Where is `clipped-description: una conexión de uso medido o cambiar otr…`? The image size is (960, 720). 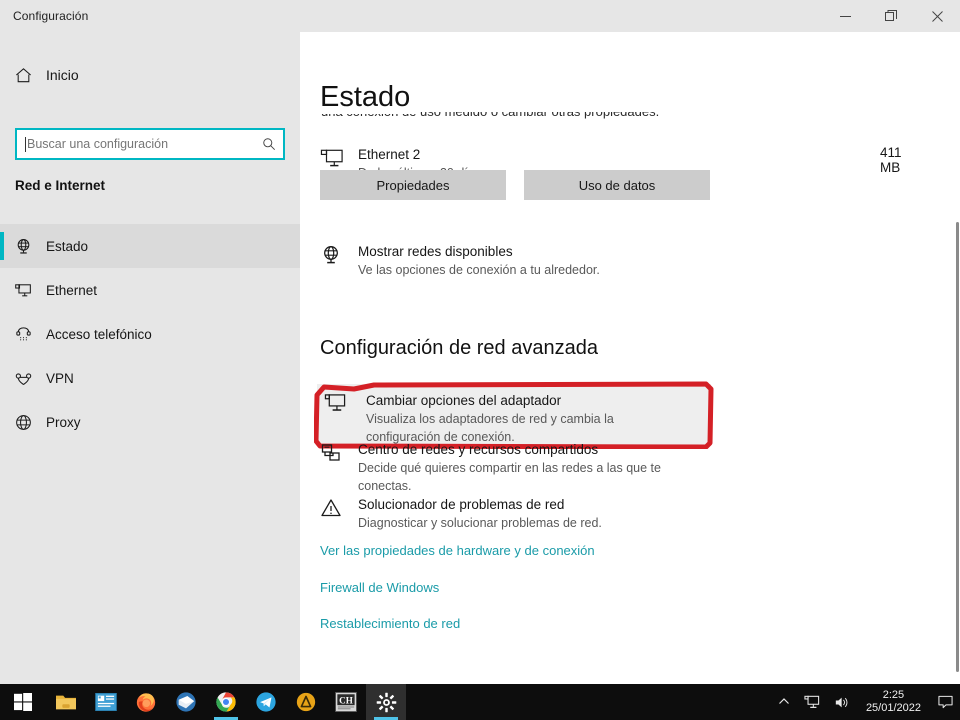
clipped-description: una conexión de uso medido o cambiar otr… is located at coordinates (621, 119).